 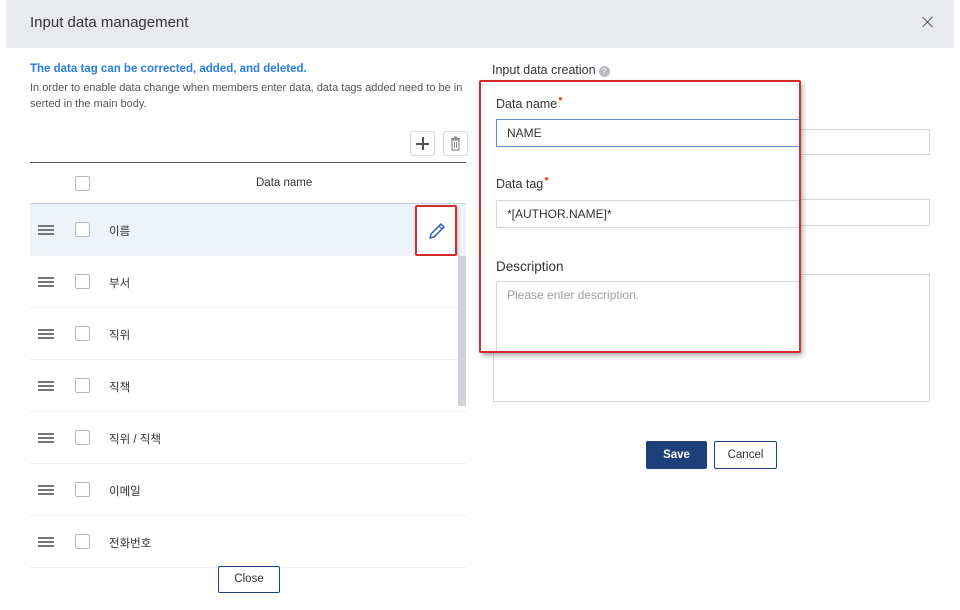 I want to click on table-header: Data name, so click(x=248, y=183).